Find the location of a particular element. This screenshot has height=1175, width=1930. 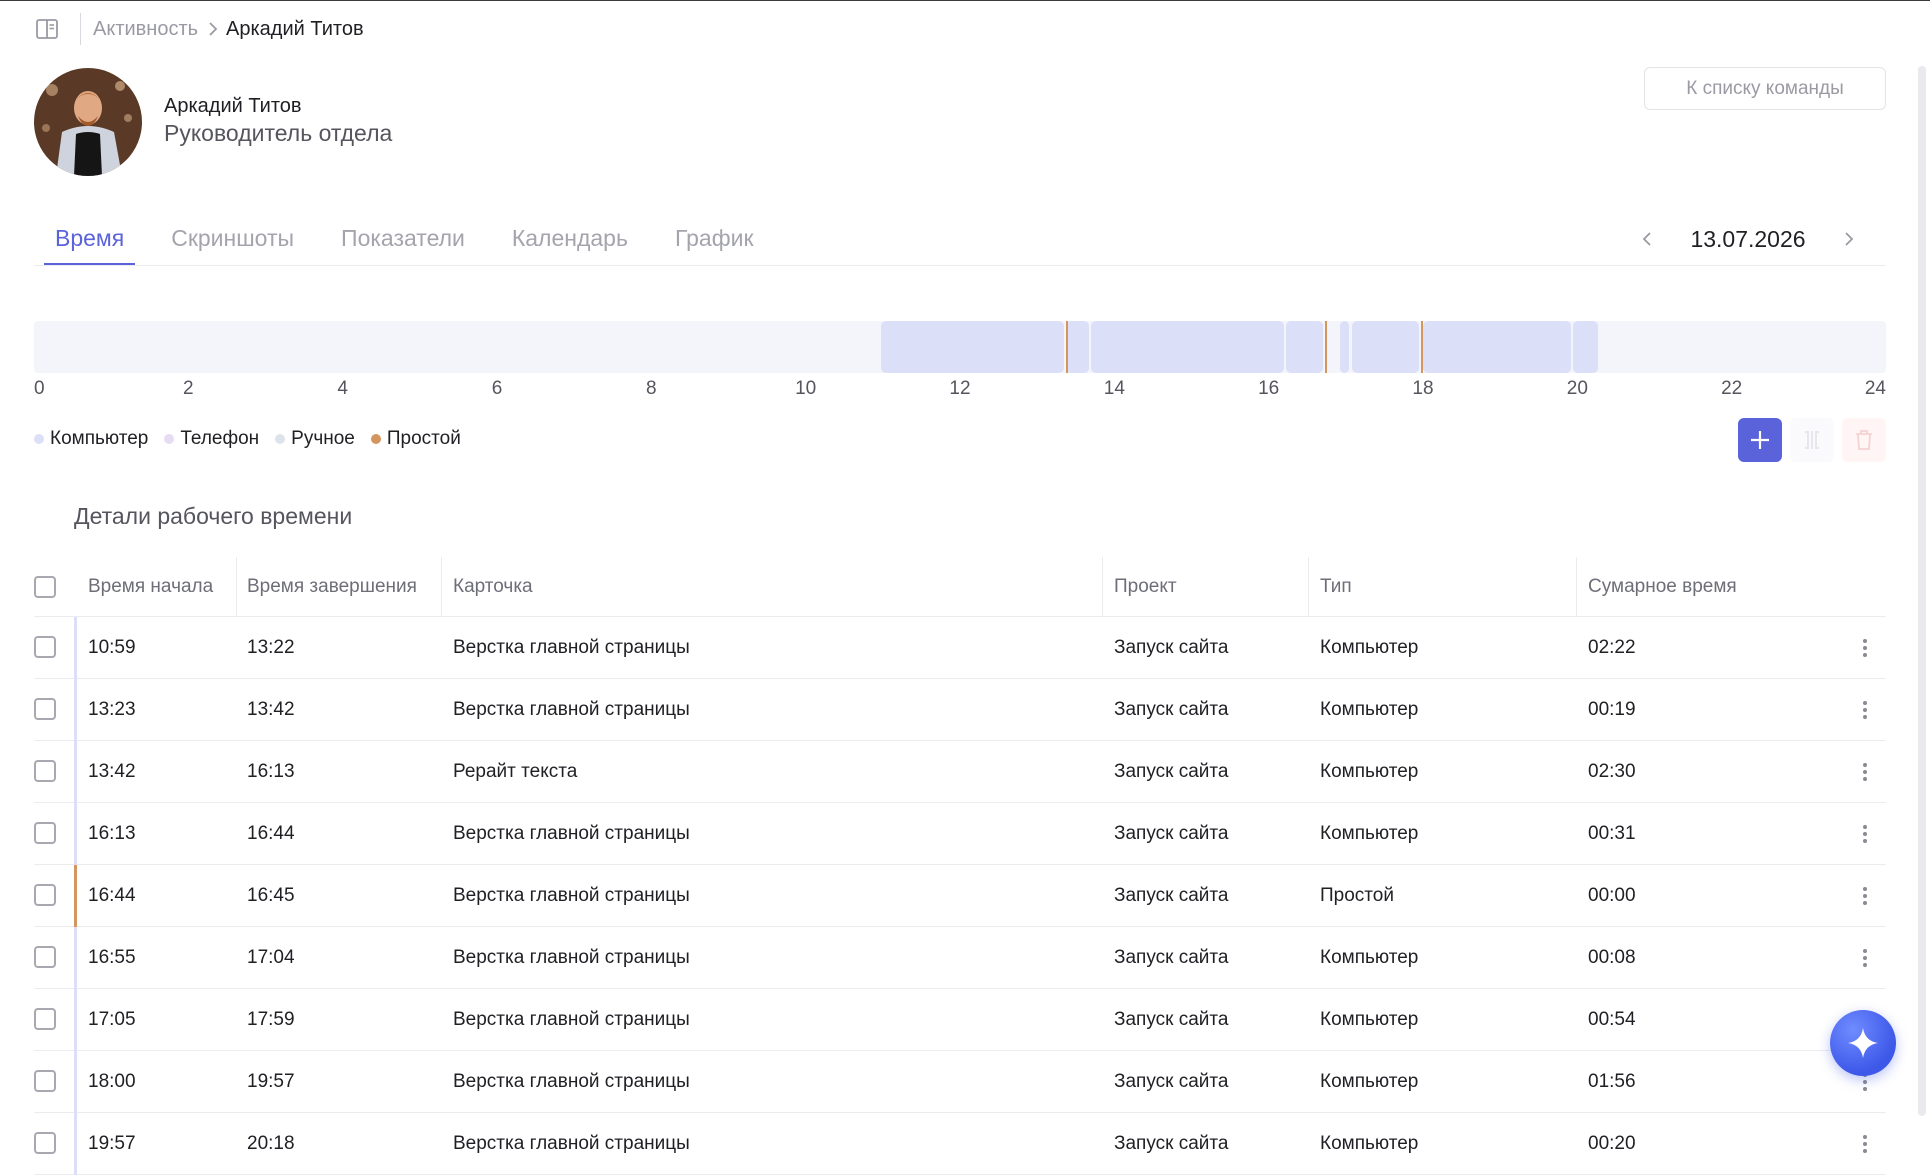

timeline-tick-label: 8 is located at coordinates (651, 388).